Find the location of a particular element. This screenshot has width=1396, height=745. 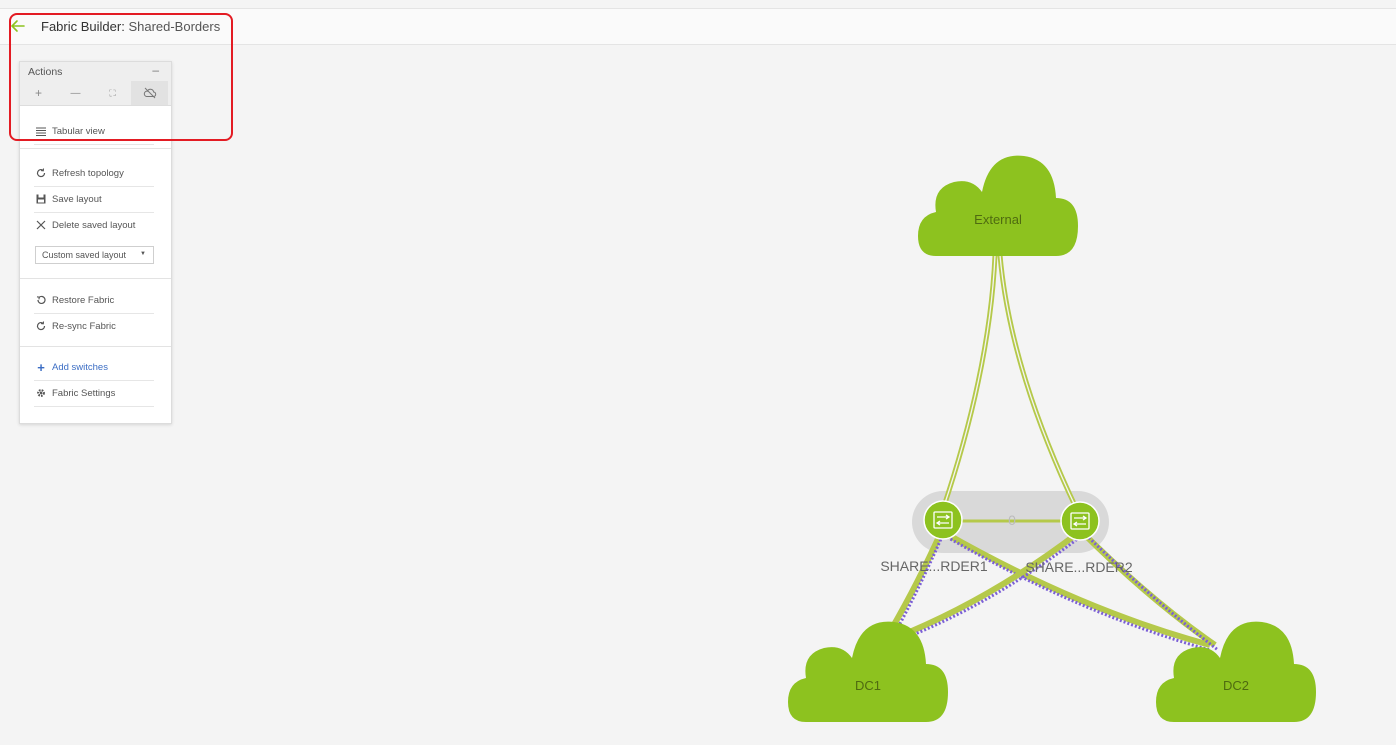

vpc-pair-label: 0 is located at coordinates (1012, 520).